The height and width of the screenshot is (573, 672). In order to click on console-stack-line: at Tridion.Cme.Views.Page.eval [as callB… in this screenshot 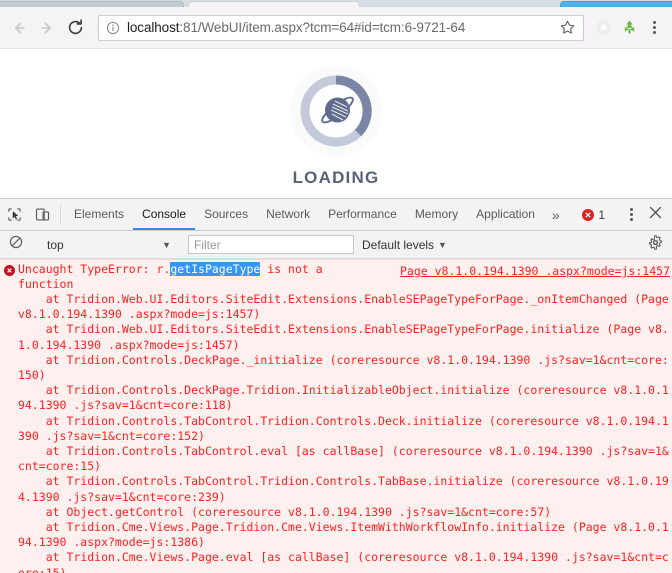, I will do `click(336, 561)`.